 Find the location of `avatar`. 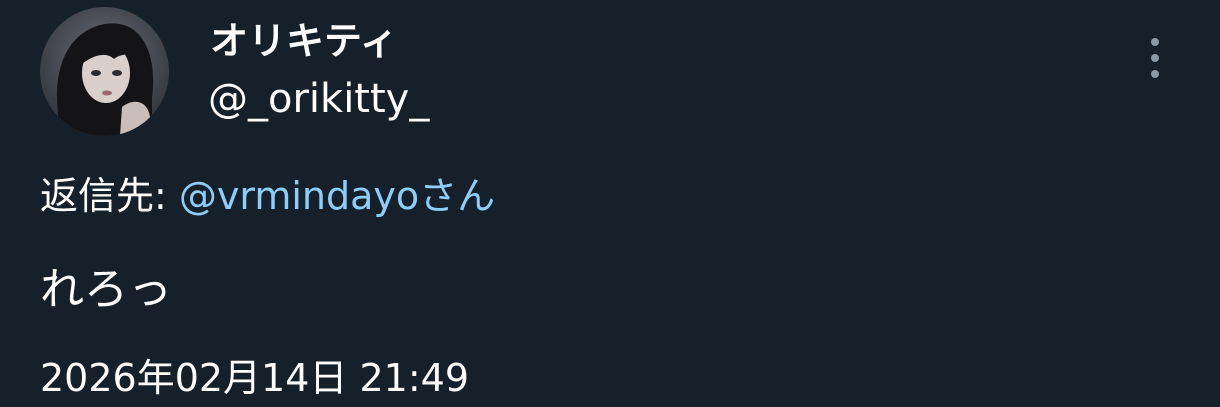

avatar is located at coordinates (104, 71).